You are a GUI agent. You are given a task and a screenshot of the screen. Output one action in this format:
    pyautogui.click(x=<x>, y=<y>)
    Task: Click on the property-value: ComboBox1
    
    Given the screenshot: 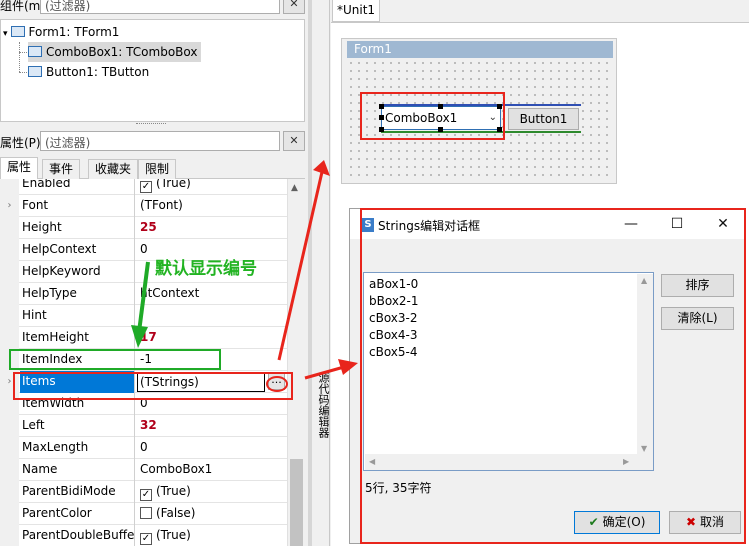 What is the action you would take?
    pyautogui.click(x=212, y=470)
    